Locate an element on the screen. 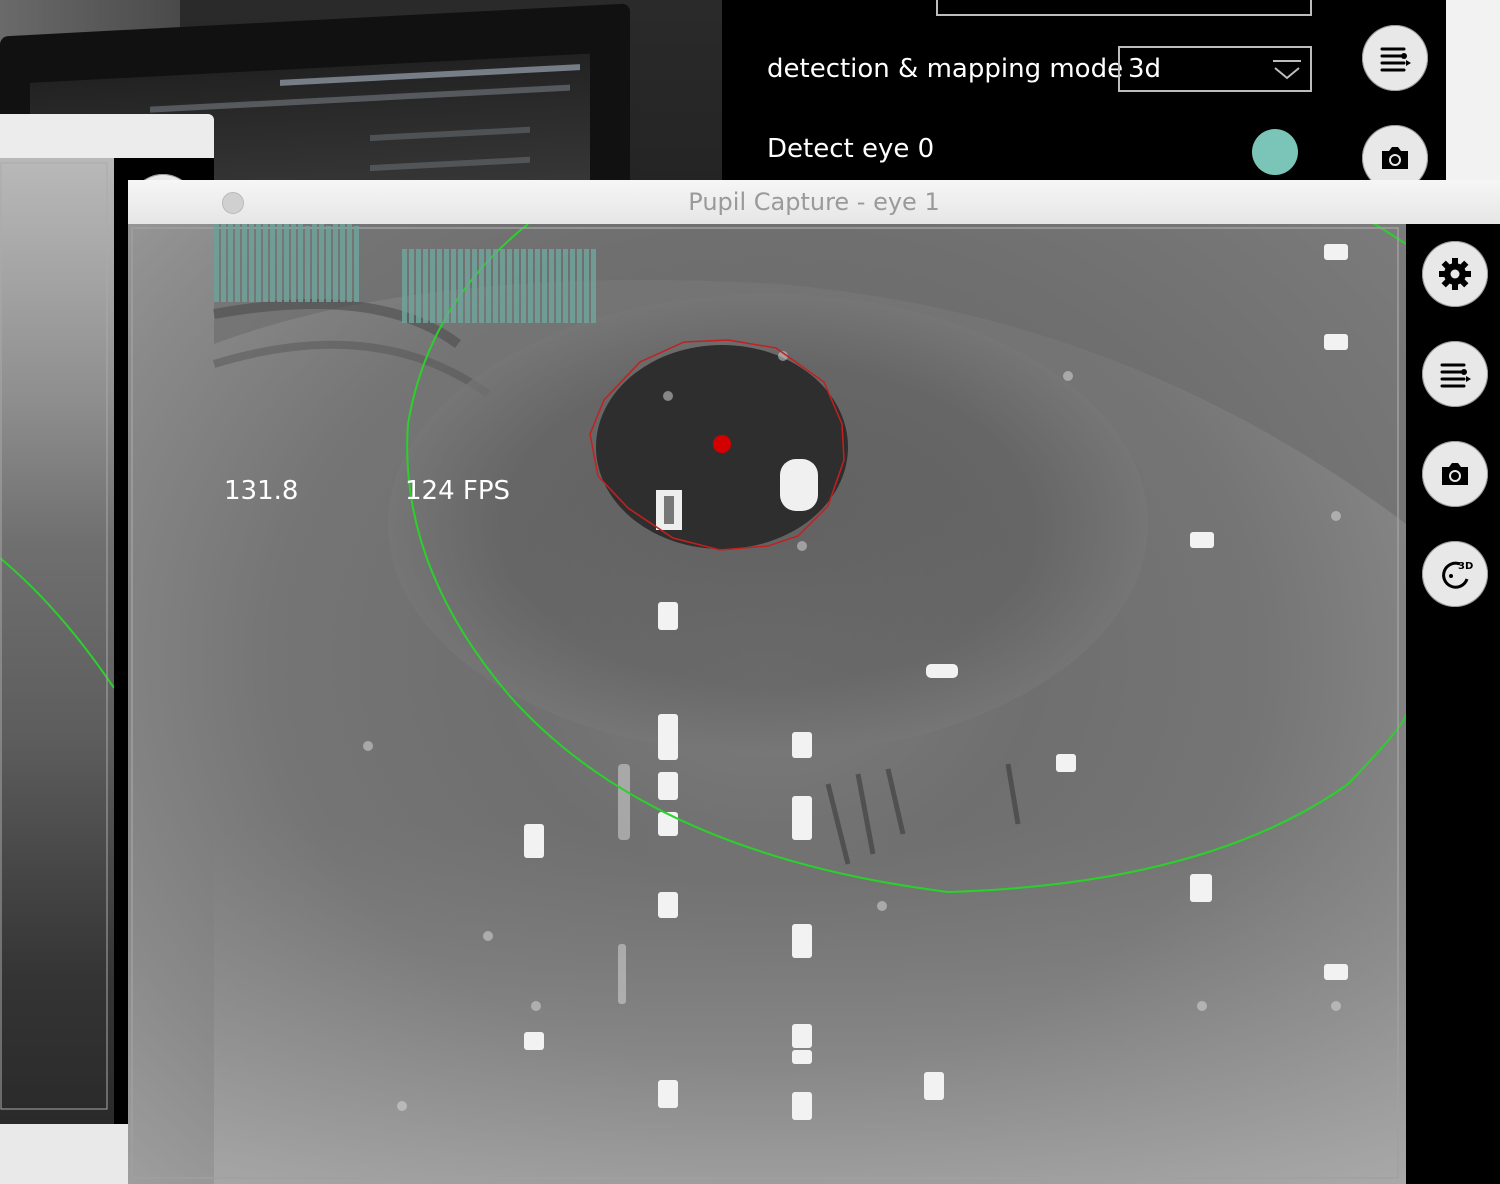  fps-graph is located at coordinates (502, 286).